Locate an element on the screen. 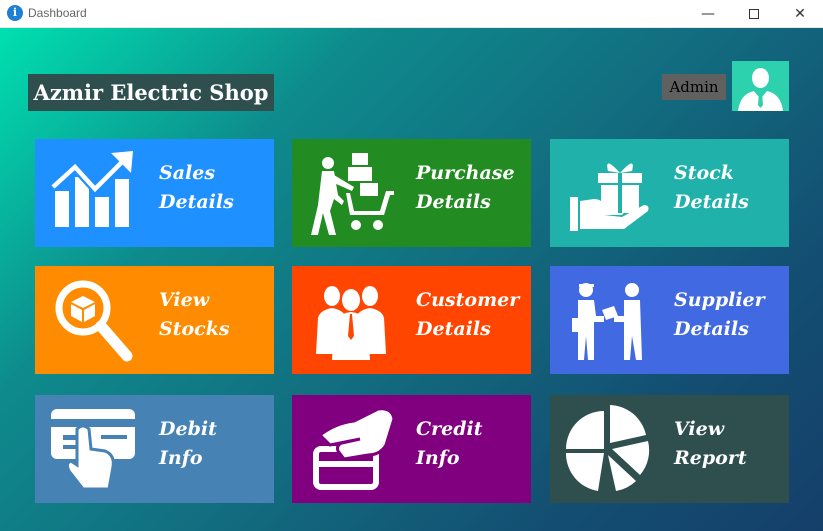 The width and height of the screenshot is (823, 531). view-stocks-tile: View Stocks is located at coordinates (154, 320).